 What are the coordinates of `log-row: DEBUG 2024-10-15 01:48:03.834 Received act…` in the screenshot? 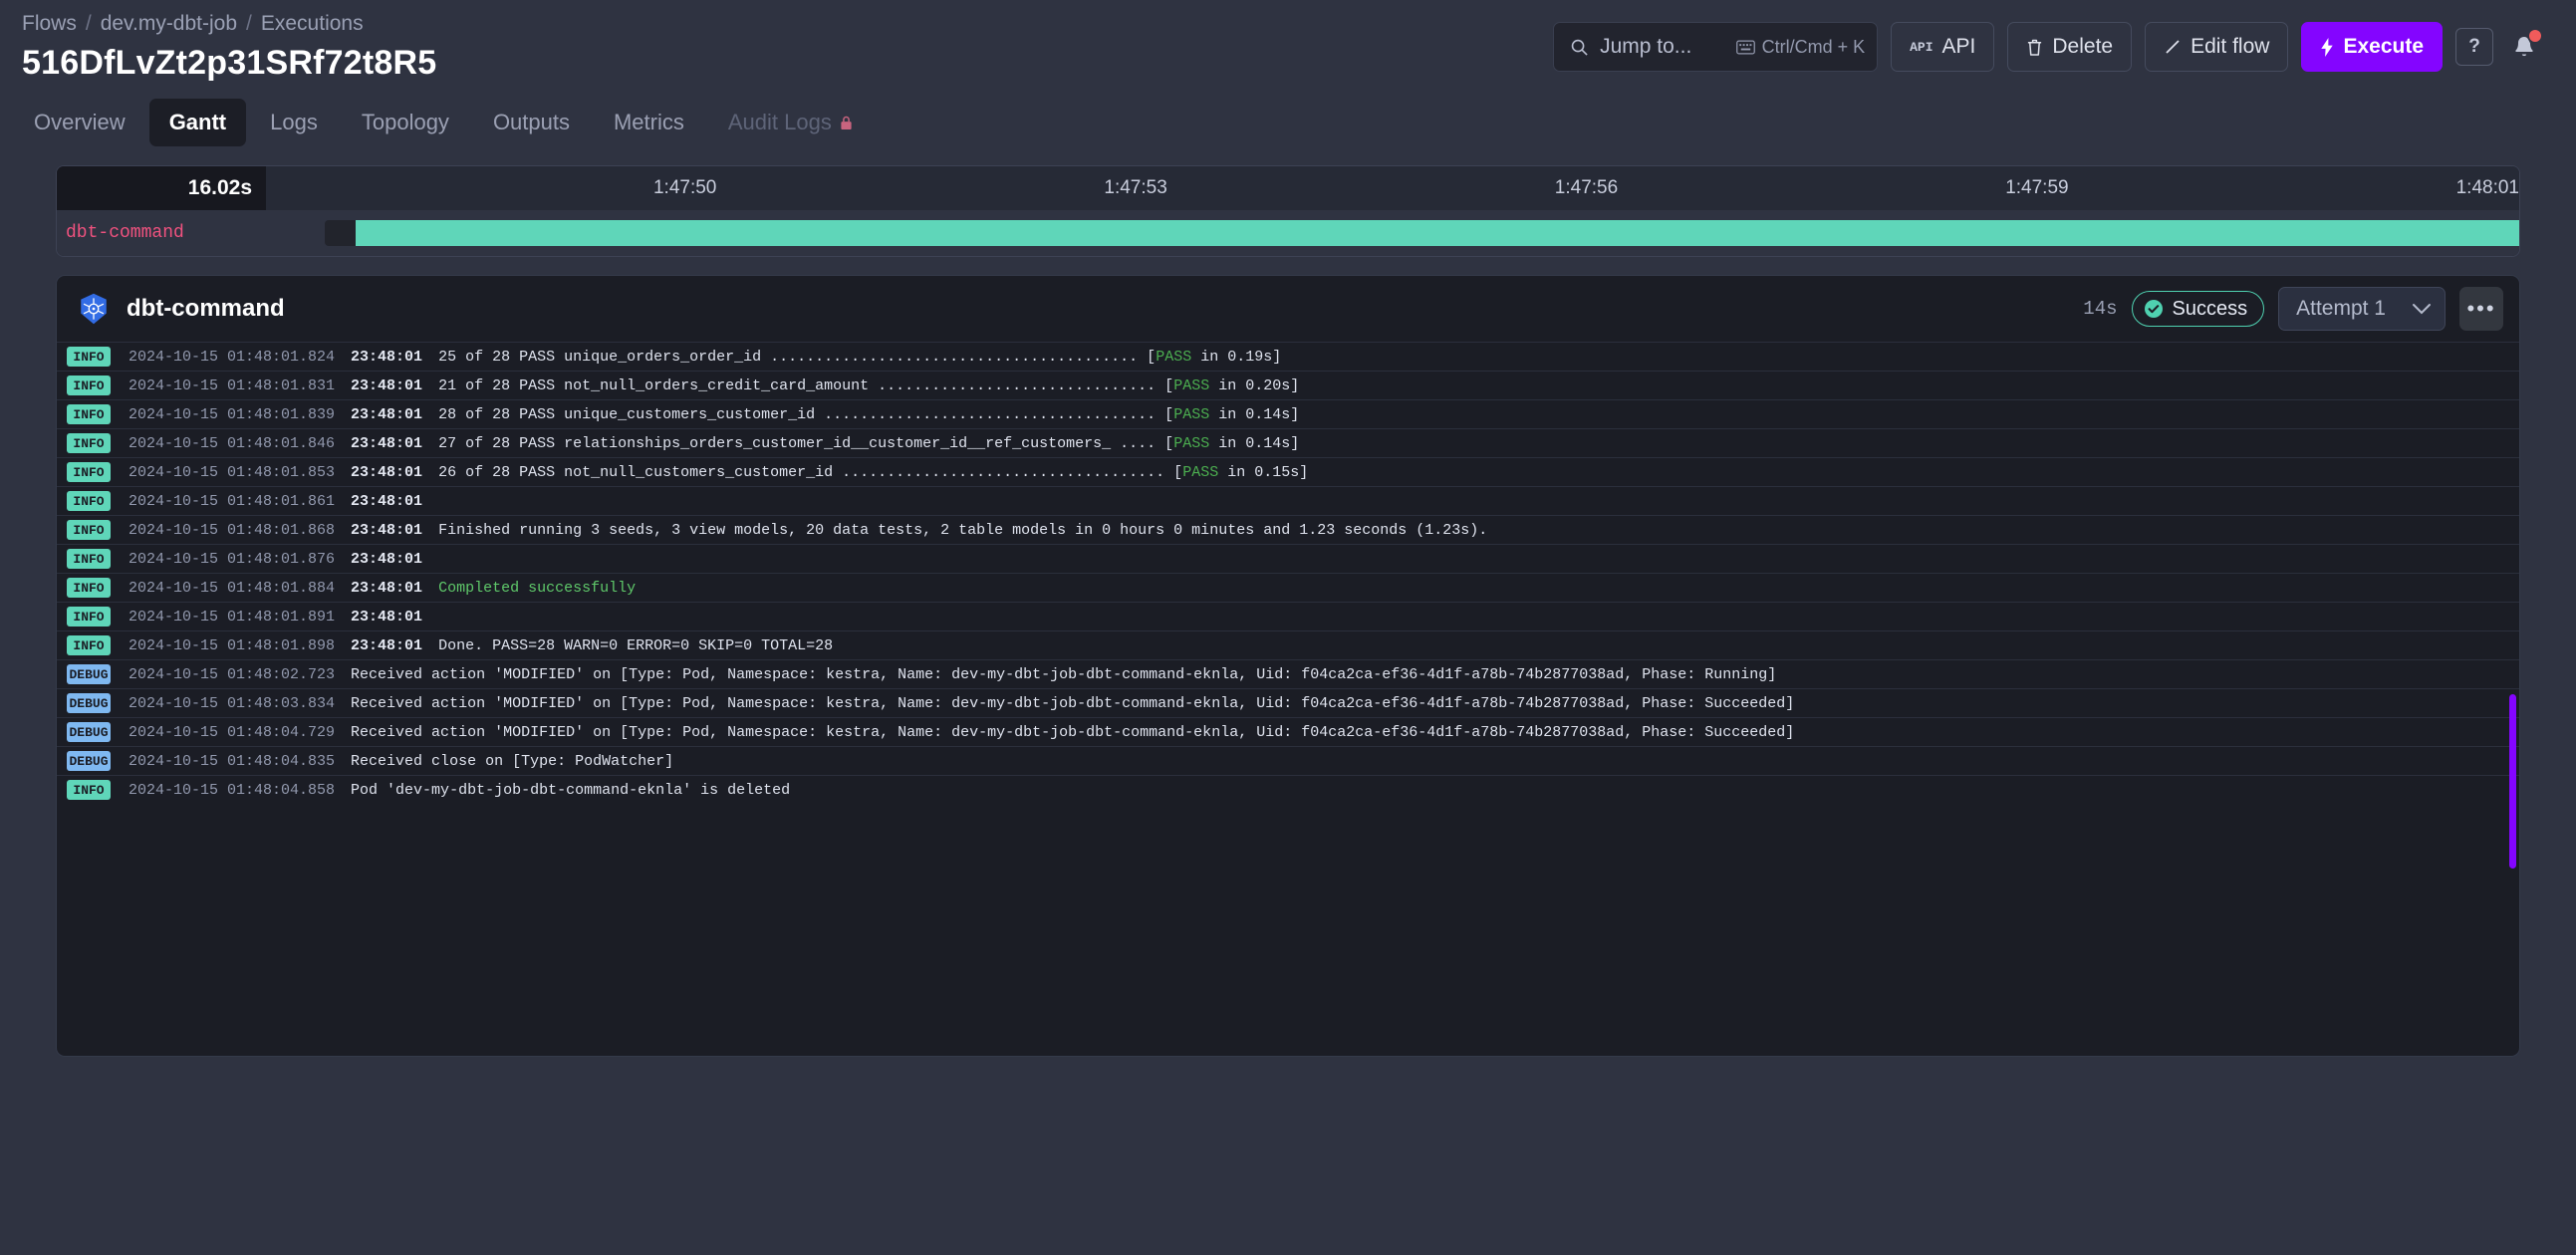 It's located at (1288, 702).